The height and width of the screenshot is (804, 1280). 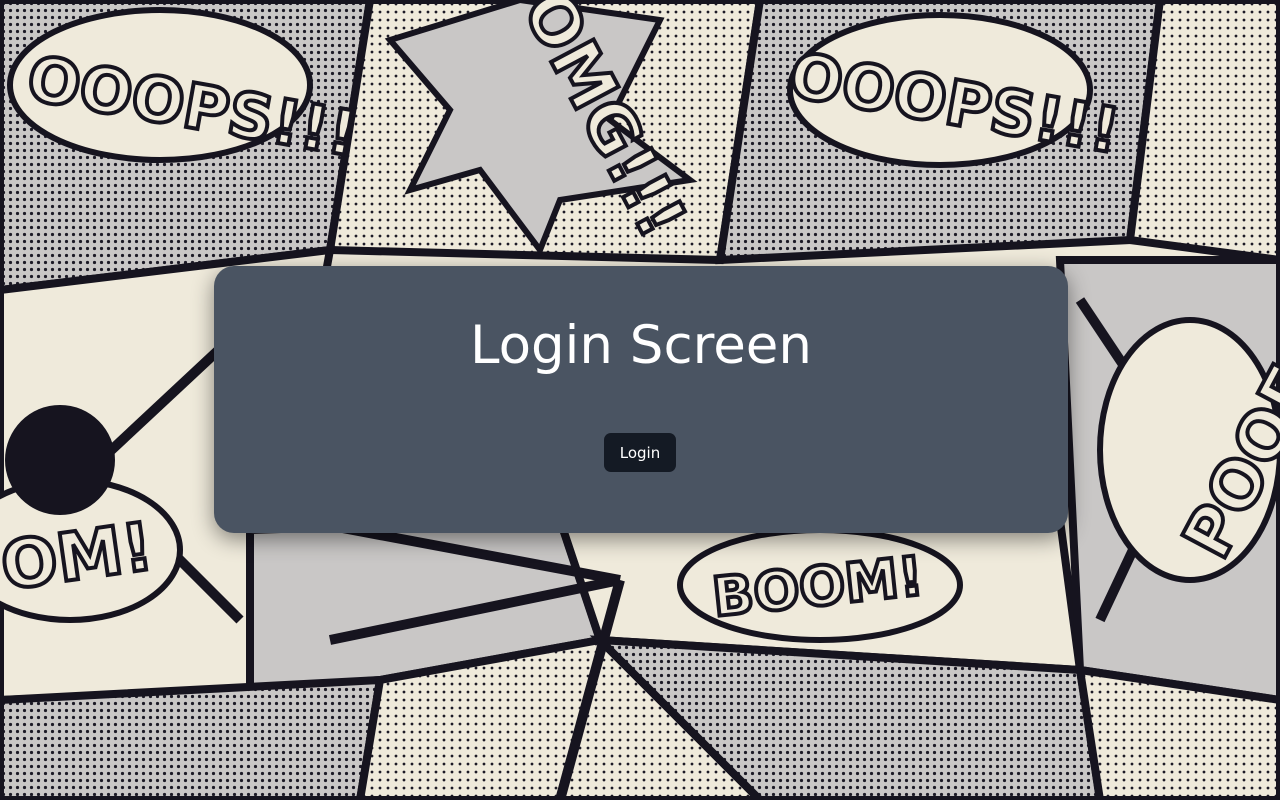 What do you see at coordinates (640, 452) in the screenshot?
I see `login-button: Login` at bounding box center [640, 452].